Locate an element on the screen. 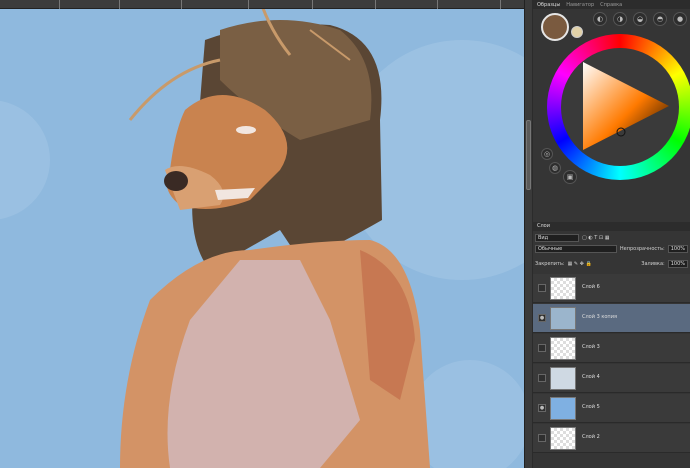 This screenshot has height=468, width=690. color-wheel-inner is located at coordinates (620, 107).